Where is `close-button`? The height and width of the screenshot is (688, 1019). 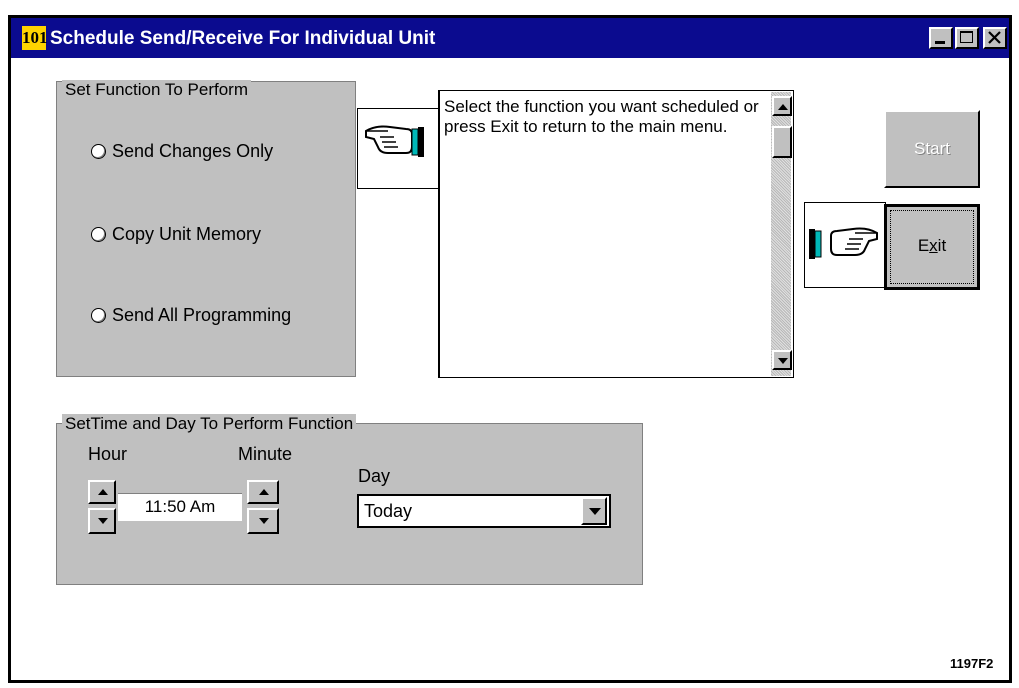
close-button is located at coordinates (995, 38).